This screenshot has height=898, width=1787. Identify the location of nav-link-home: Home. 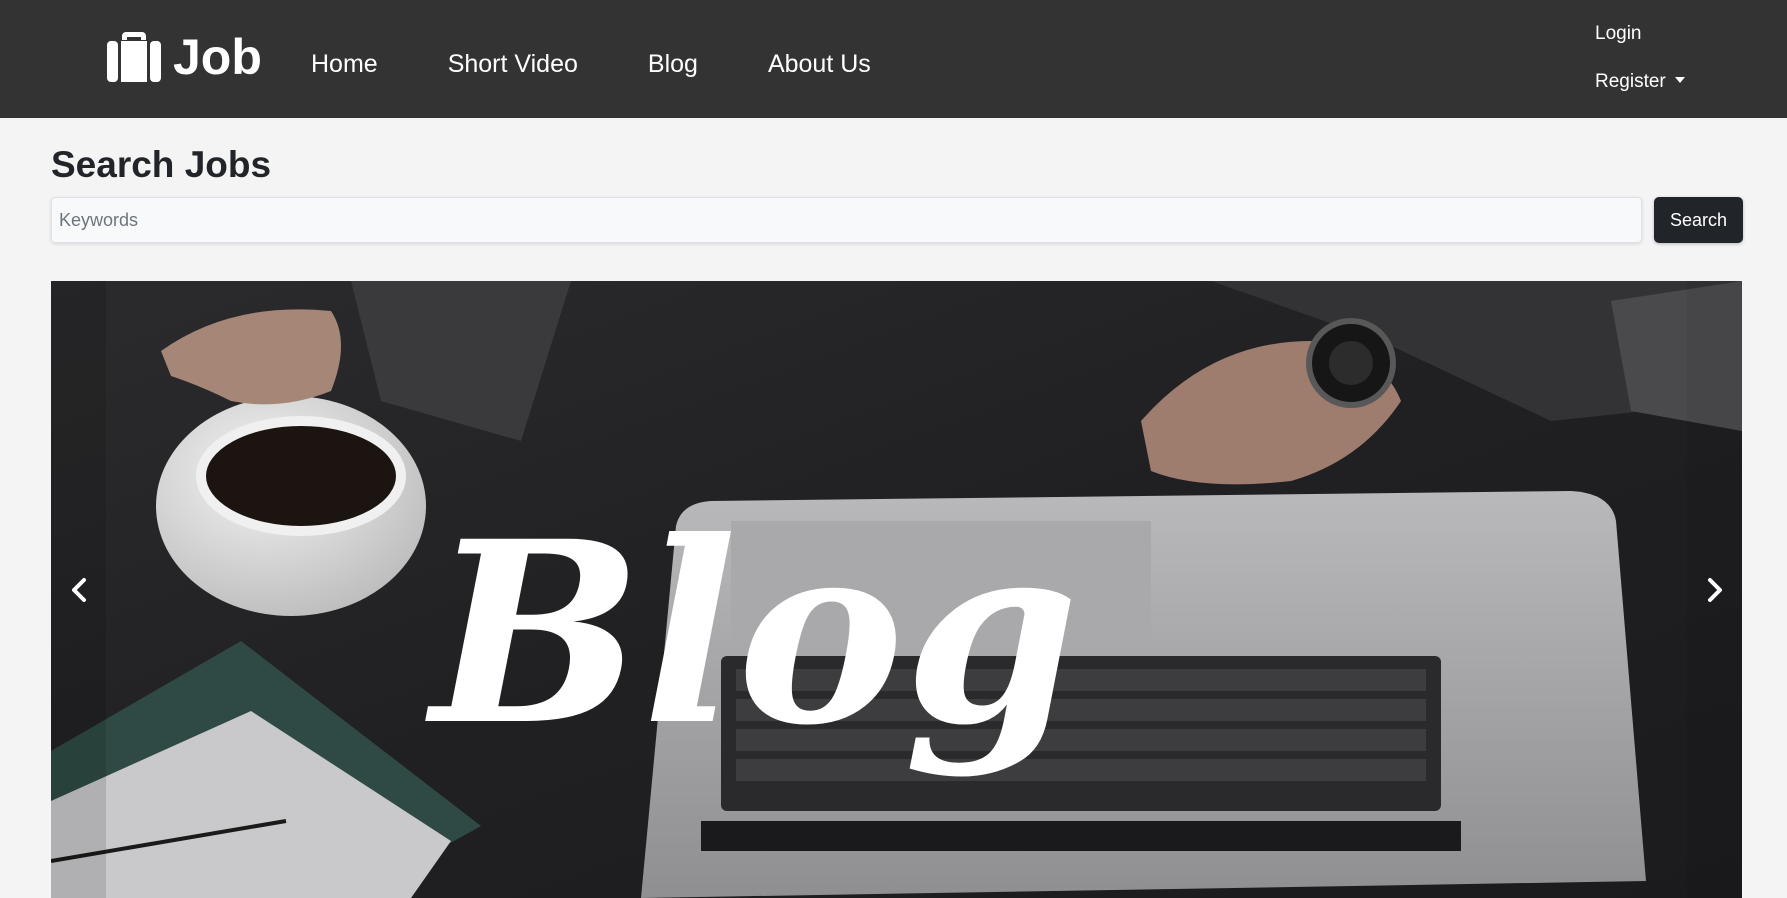
(344, 64).